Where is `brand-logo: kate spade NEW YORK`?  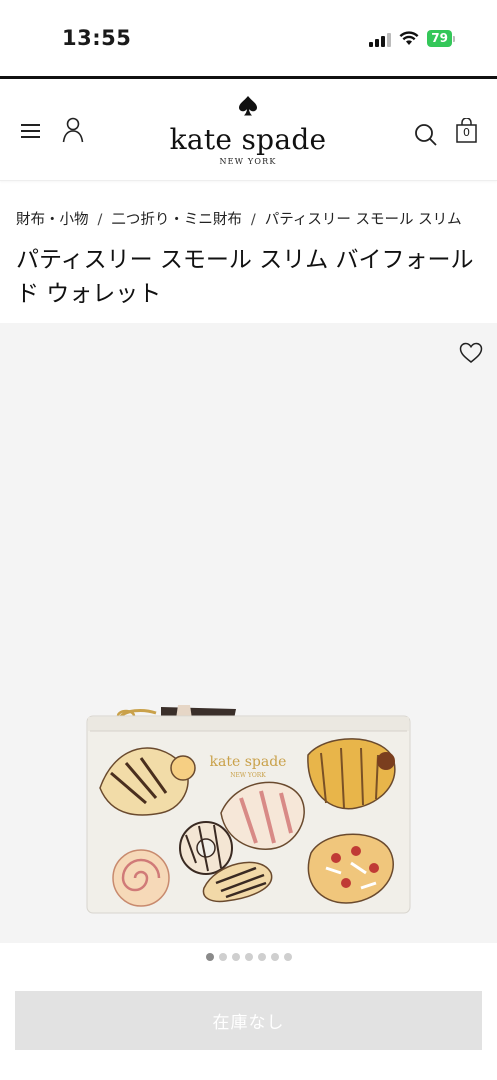 brand-logo: kate spade NEW YORK is located at coordinates (248, 130).